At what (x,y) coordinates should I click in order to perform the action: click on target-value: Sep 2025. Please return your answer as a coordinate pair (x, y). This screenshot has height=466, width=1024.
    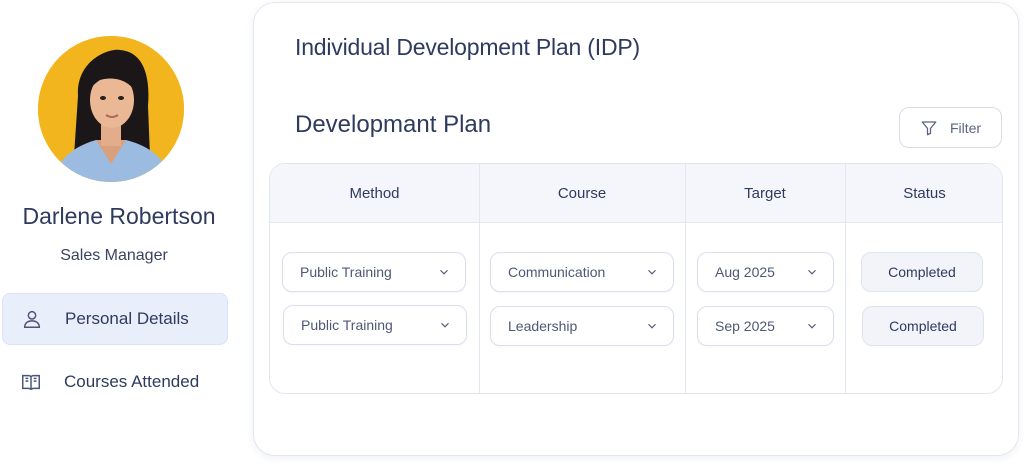
    Looking at the image, I should click on (745, 326).